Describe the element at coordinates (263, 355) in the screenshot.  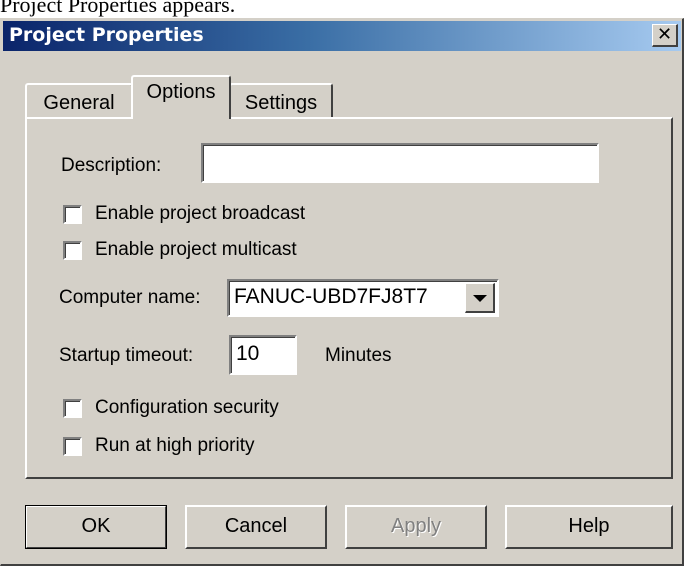
I see `startup-timeout-input: 10` at that location.